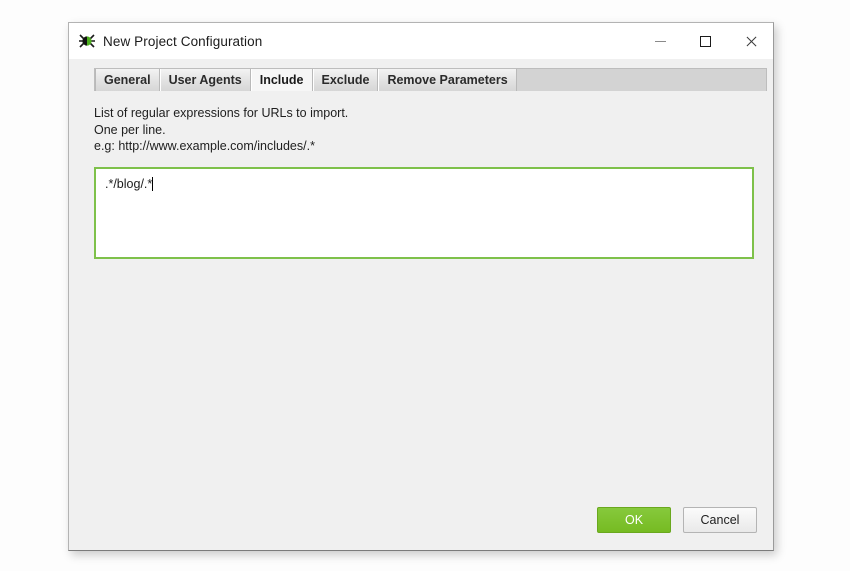 This screenshot has height=571, width=850. I want to click on minimize-button, so click(660, 41).